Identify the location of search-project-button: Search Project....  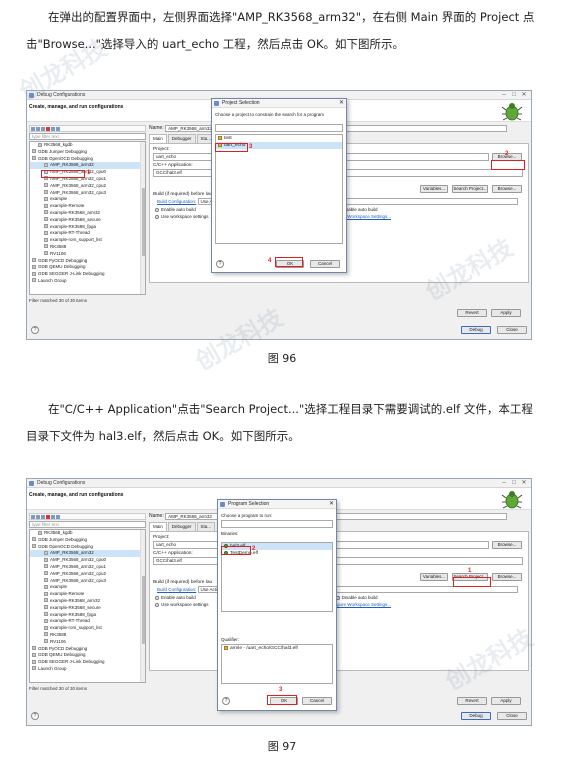
(470, 189).